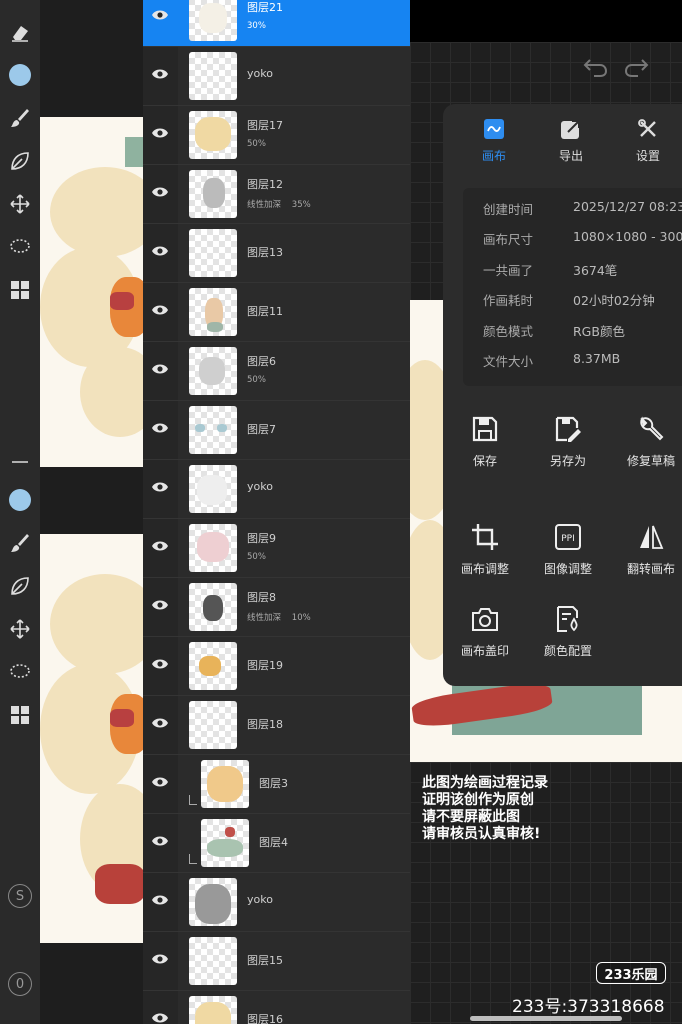 This screenshot has height=1024, width=682. I want to click on tab-export-label: 导出, so click(570, 156).